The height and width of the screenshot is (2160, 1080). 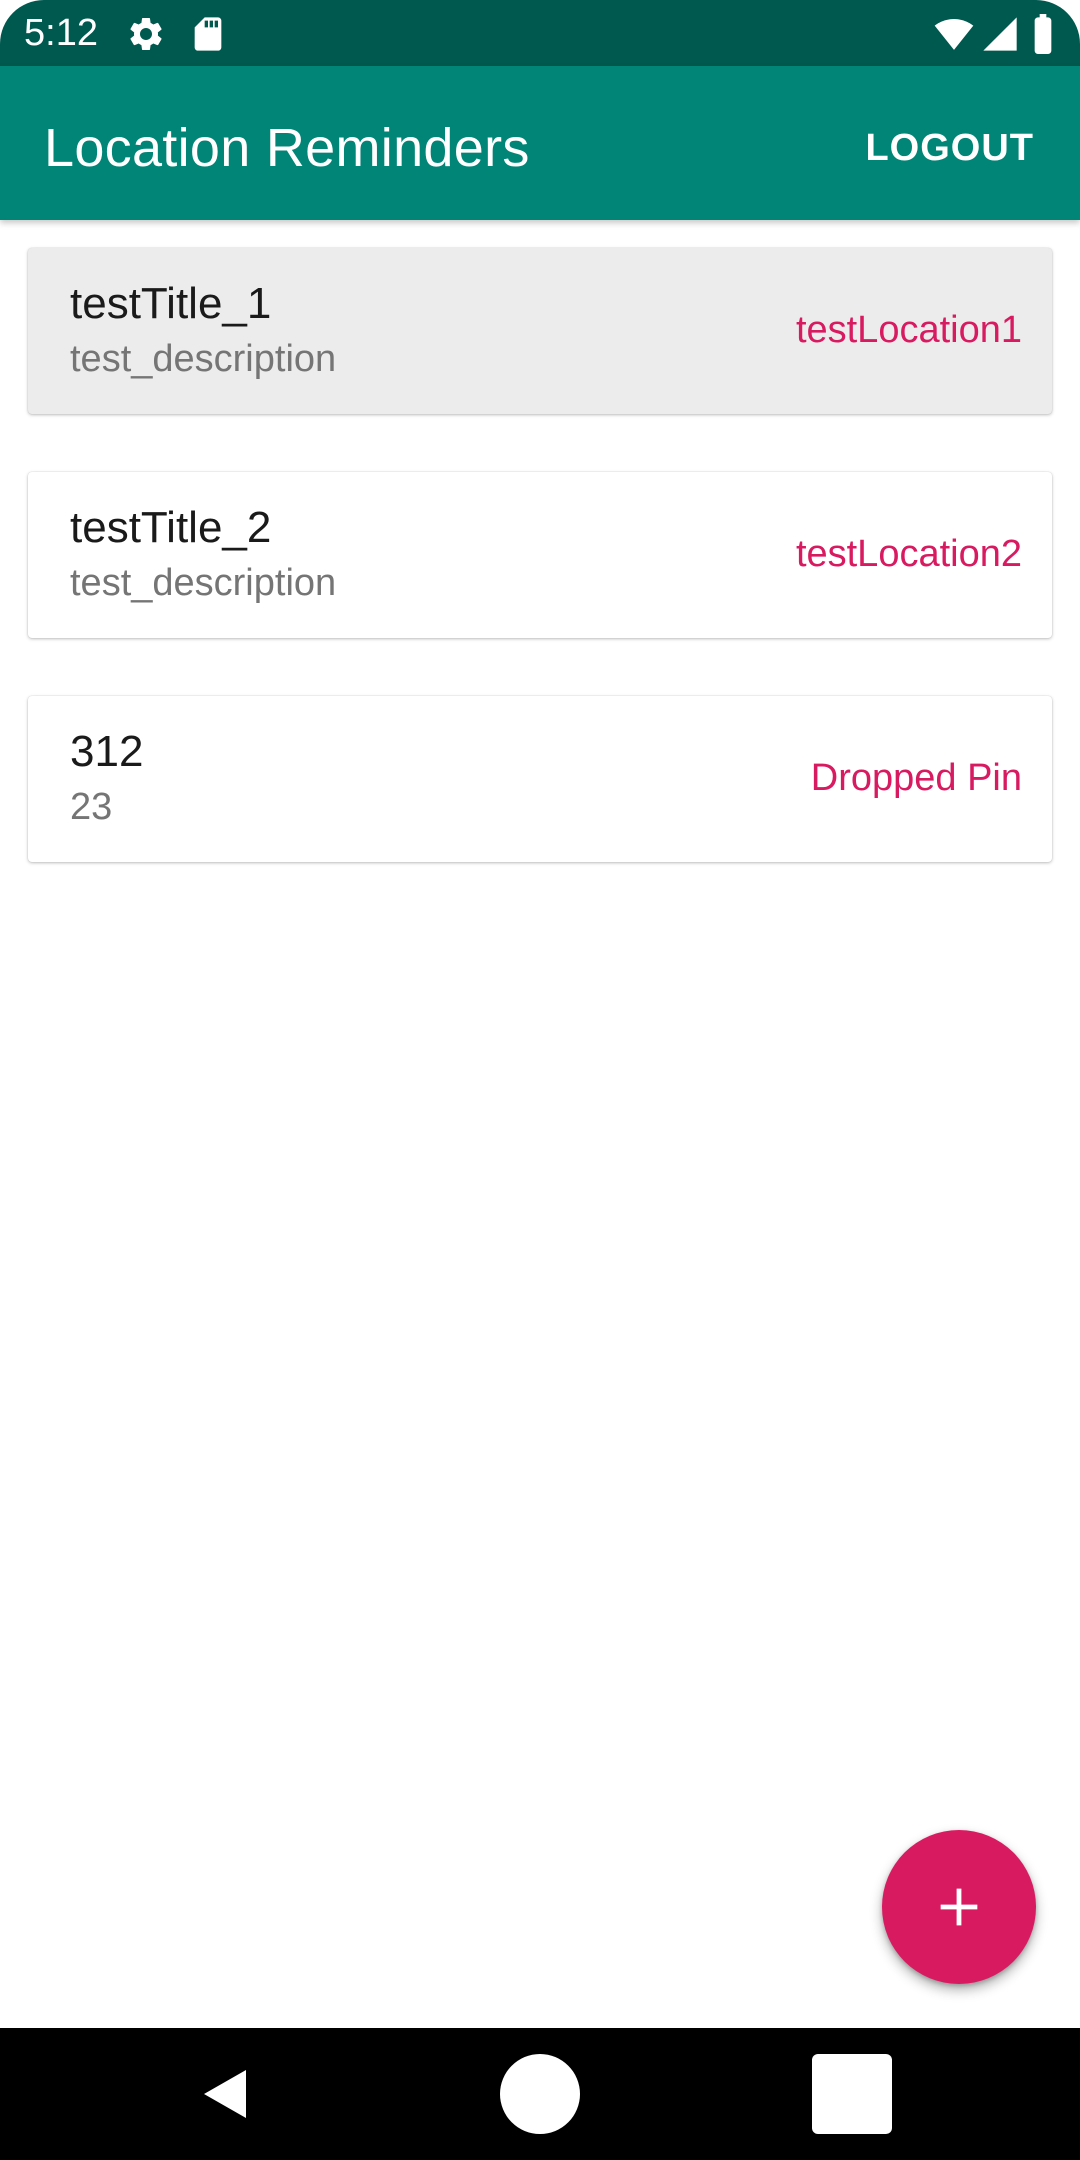 I want to click on app-bar: Location Reminders LOGOUT, so click(x=540, y=143).